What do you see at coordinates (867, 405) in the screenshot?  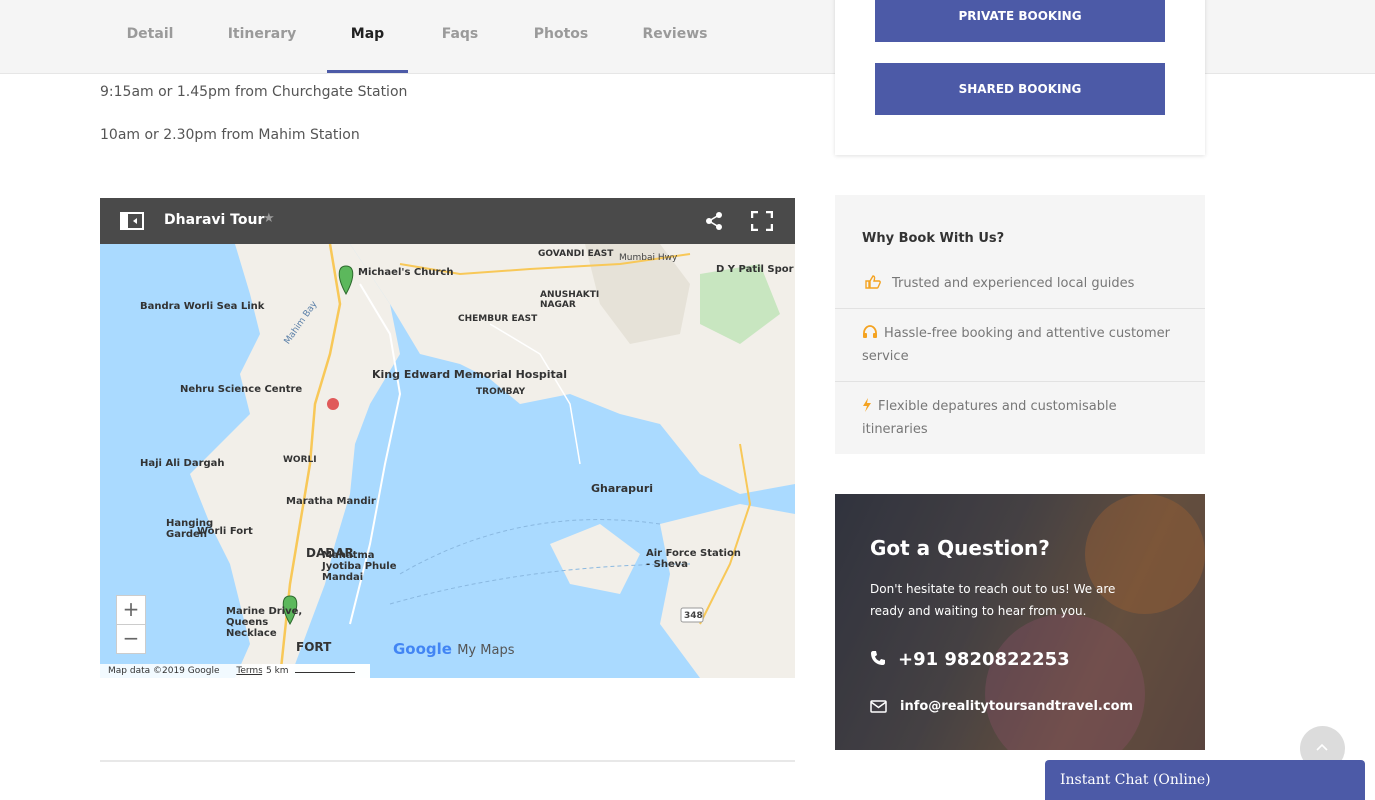 I see `bolt-icon` at bounding box center [867, 405].